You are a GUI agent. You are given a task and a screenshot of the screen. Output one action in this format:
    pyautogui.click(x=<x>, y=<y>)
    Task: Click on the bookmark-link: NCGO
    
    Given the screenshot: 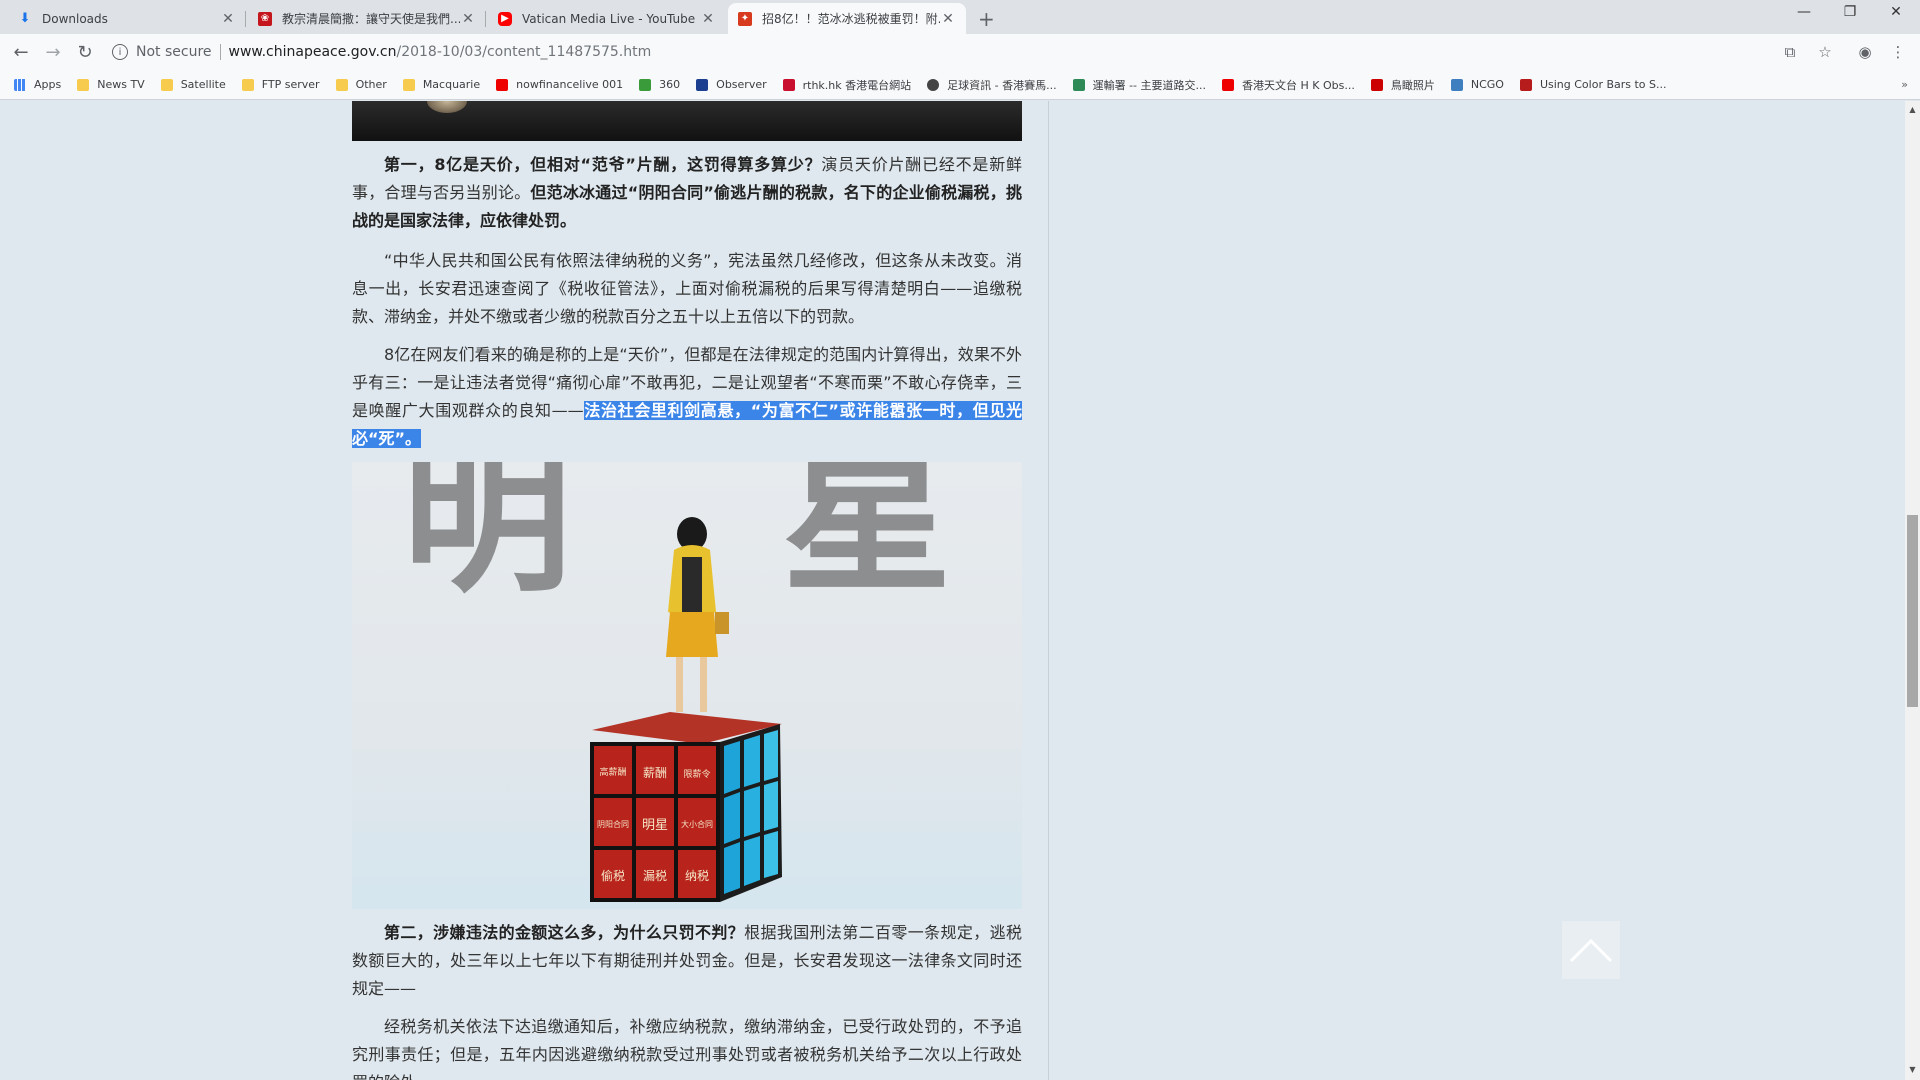 What is the action you would take?
    pyautogui.click(x=1477, y=84)
    